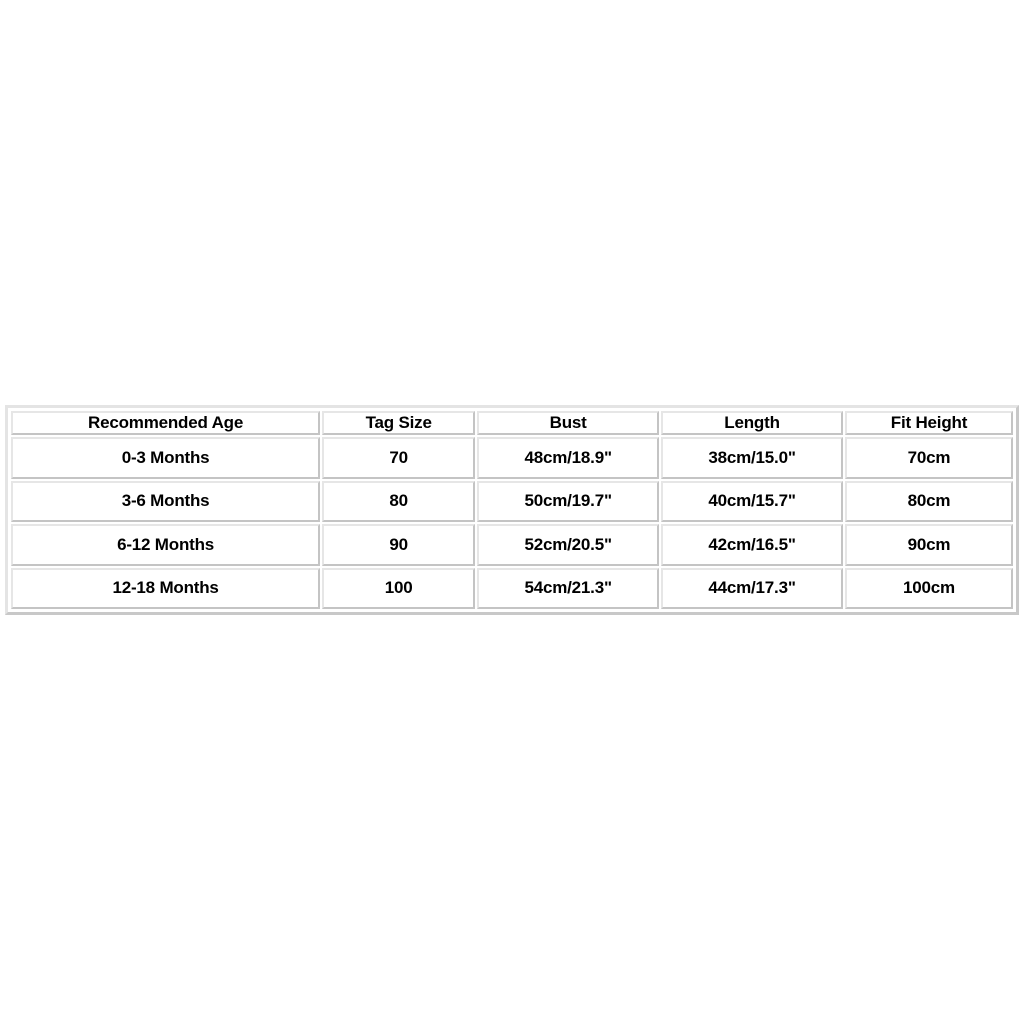 Image resolution: width=1024 pixels, height=1024 pixels. Describe the element at coordinates (399, 545) in the screenshot. I see `cell-tag-size: 90` at that location.